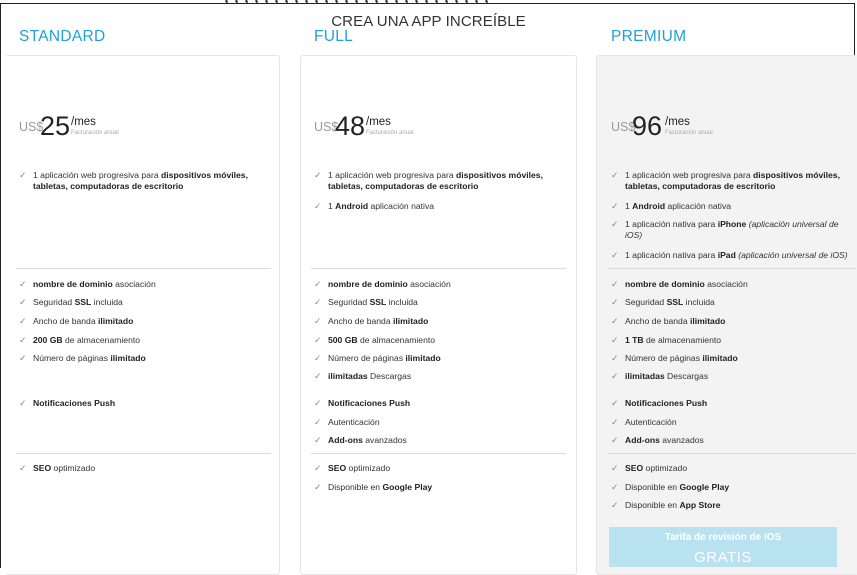  What do you see at coordinates (723, 537) in the screenshot?
I see `ios-review-label: Tarifa de revisión de iOS` at bounding box center [723, 537].